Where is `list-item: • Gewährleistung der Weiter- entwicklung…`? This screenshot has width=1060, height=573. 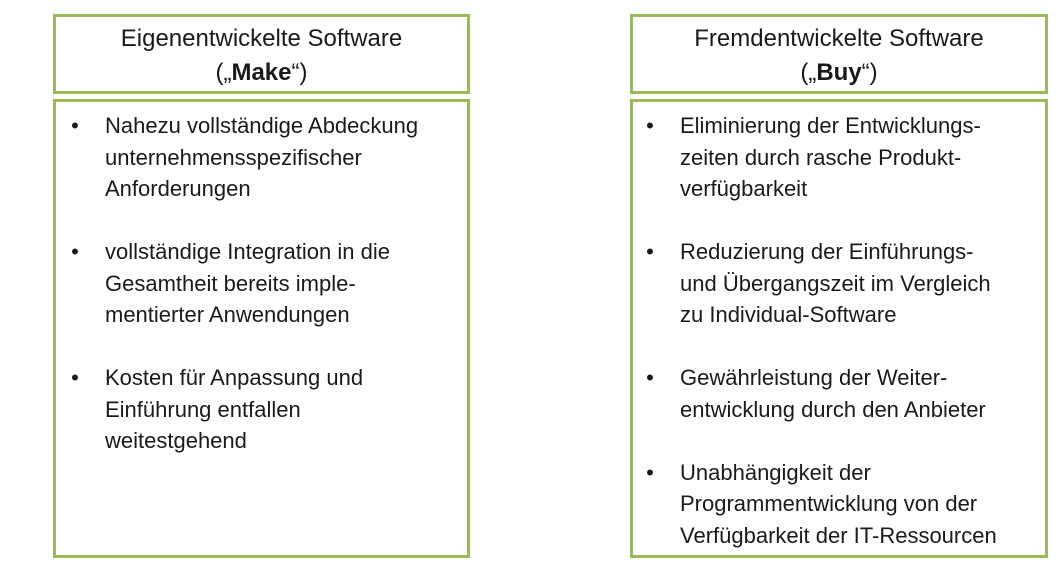
list-item: • Gewährleistung der Weiter- entwicklung… is located at coordinates (839, 393).